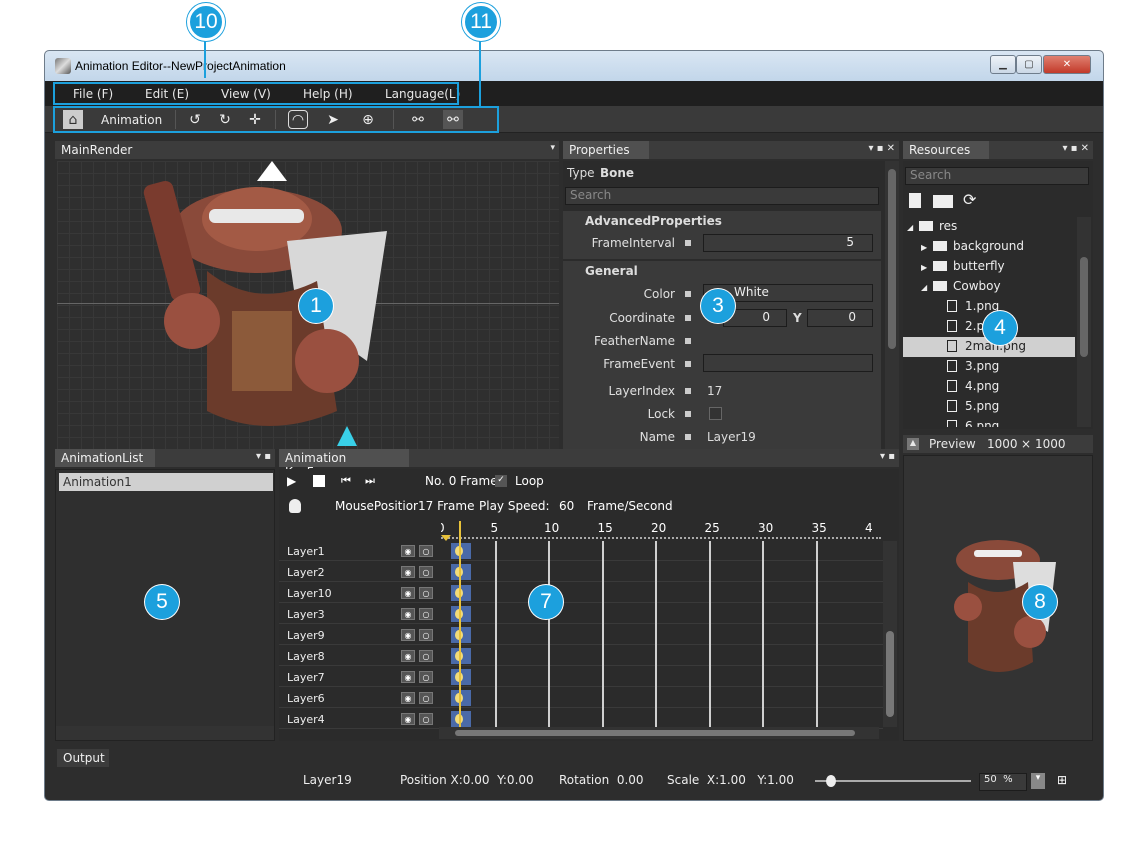 The image size is (1146, 851). What do you see at coordinates (967, 387) in the screenshot?
I see `tree-file: 4.png` at bounding box center [967, 387].